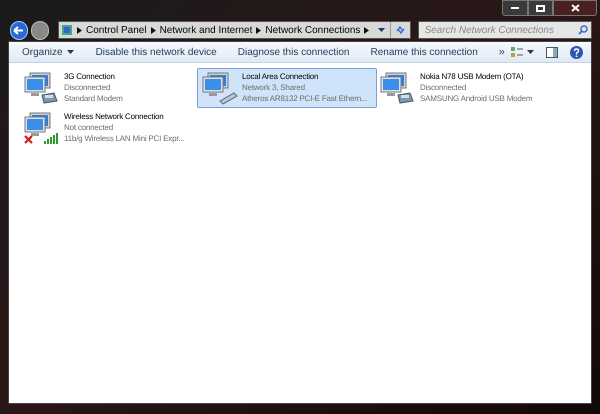 The height and width of the screenshot is (414, 600). I want to click on search-input: Search Network Connections, so click(501, 30).